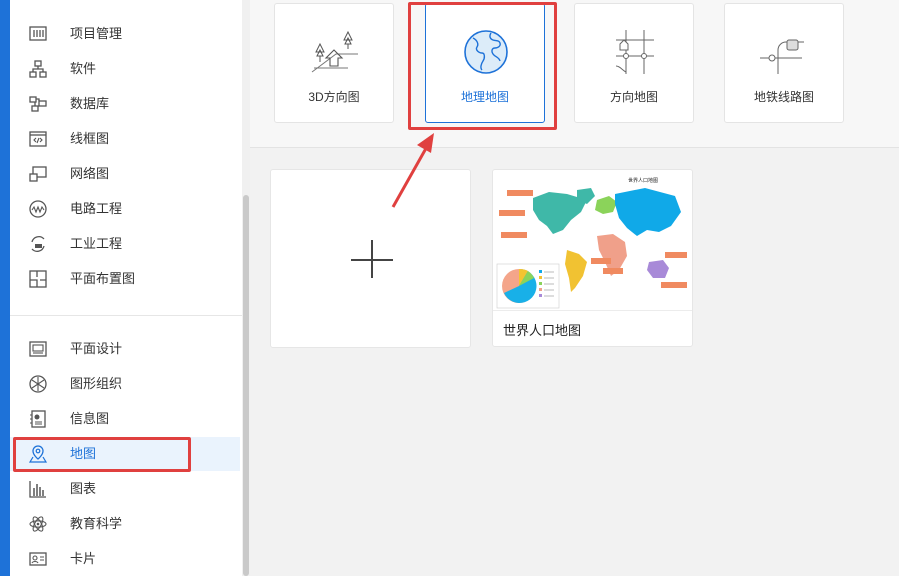  Describe the element at coordinates (125, 209) in the screenshot. I see `sidebar-item-circuit: 电路工程` at that location.